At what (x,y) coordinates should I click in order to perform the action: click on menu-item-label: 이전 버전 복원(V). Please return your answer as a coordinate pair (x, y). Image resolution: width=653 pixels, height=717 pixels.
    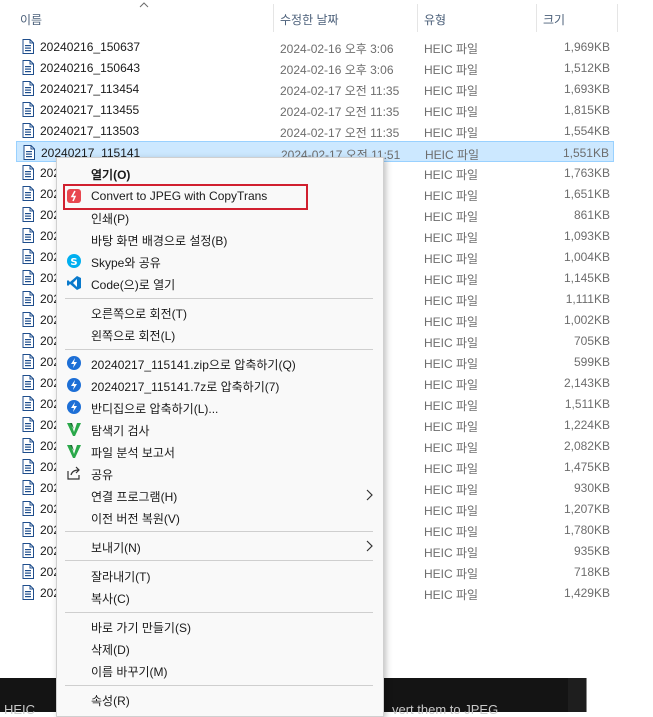
    Looking at the image, I should click on (135, 519).